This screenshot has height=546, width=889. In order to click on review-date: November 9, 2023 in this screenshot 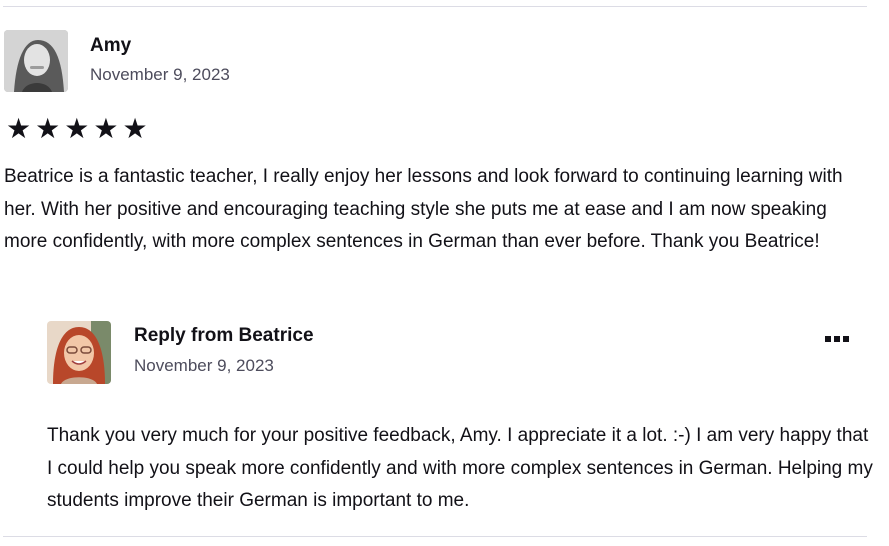, I will do `click(160, 74)`.